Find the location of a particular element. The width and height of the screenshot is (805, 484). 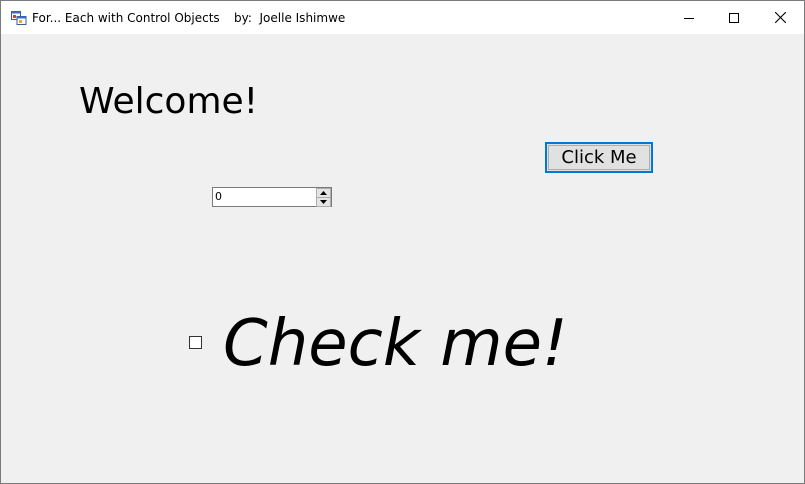

arrow-down-icon is located at coordinates (323, 202).